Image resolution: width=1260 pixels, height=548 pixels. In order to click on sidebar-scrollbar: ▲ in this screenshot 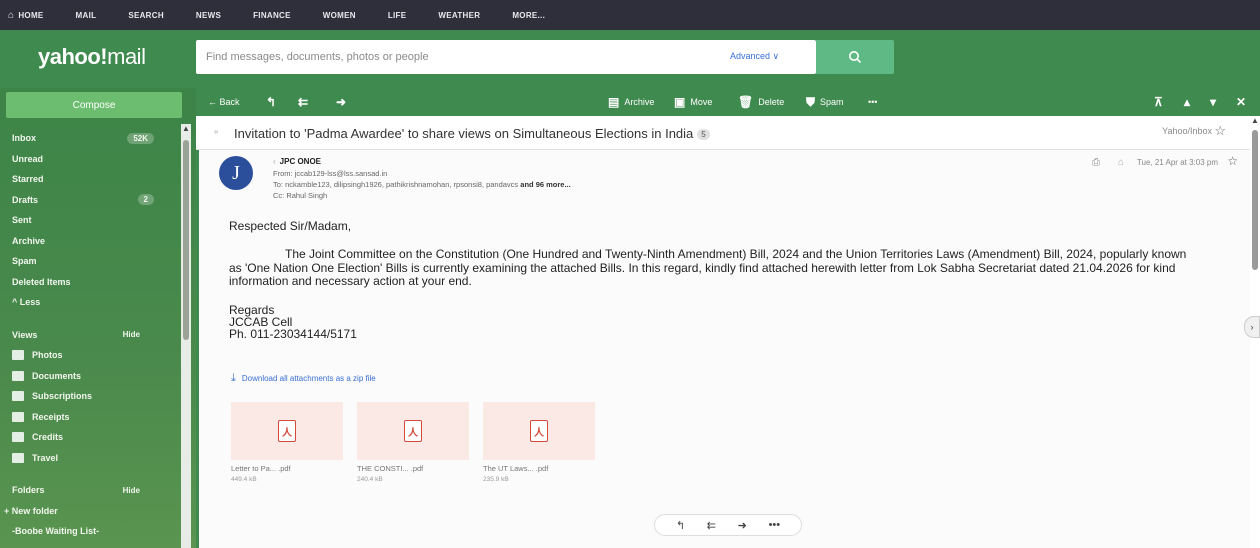, I will do `click(186, 336)`.